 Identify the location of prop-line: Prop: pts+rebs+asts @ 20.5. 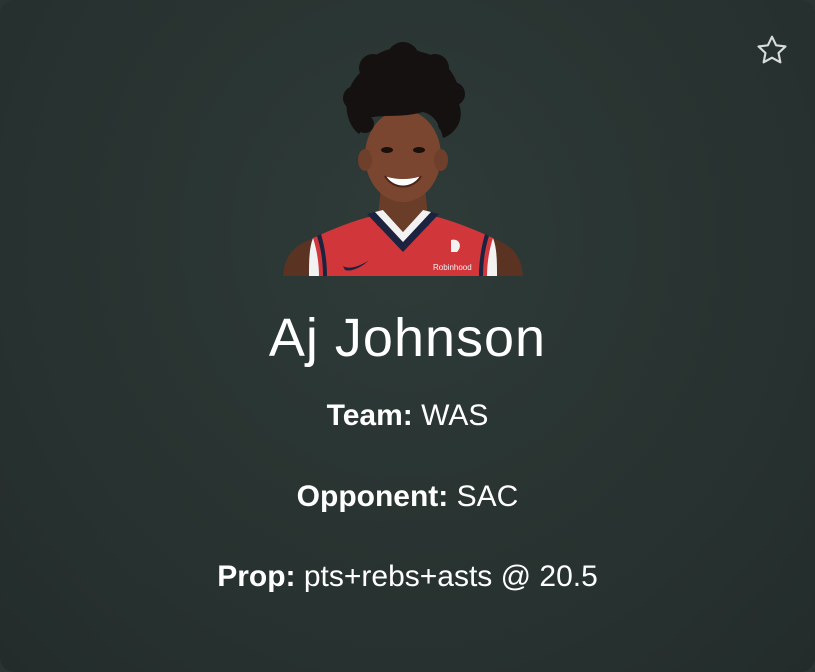
(407, 577).